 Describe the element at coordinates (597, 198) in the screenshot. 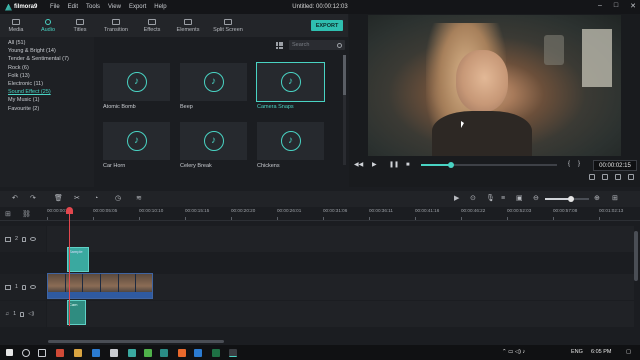

I see `zoom-in-icon: ⊕` at that location.